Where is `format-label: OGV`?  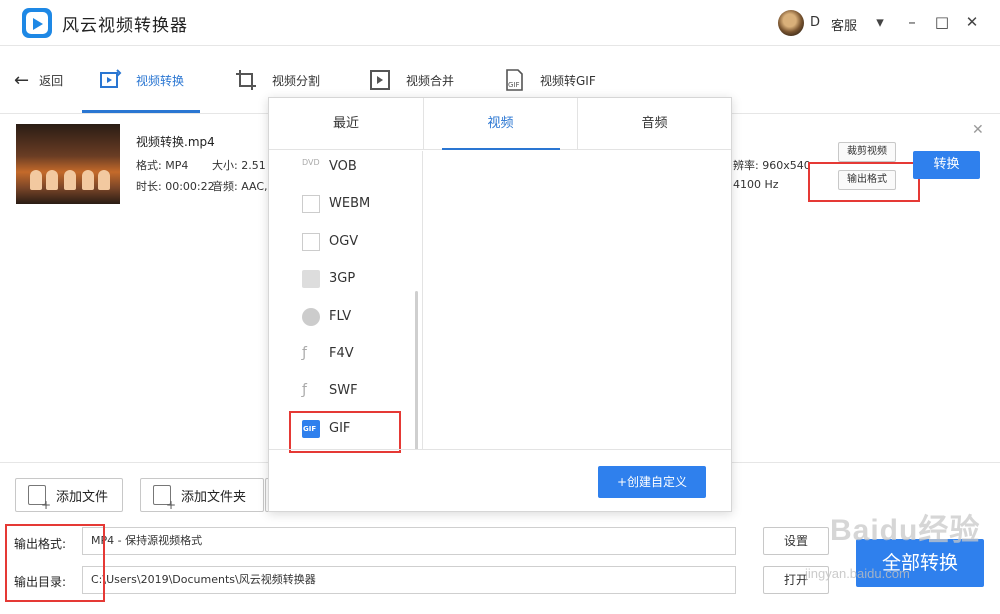
format-label: OGV is located at coordinates (344, 241).